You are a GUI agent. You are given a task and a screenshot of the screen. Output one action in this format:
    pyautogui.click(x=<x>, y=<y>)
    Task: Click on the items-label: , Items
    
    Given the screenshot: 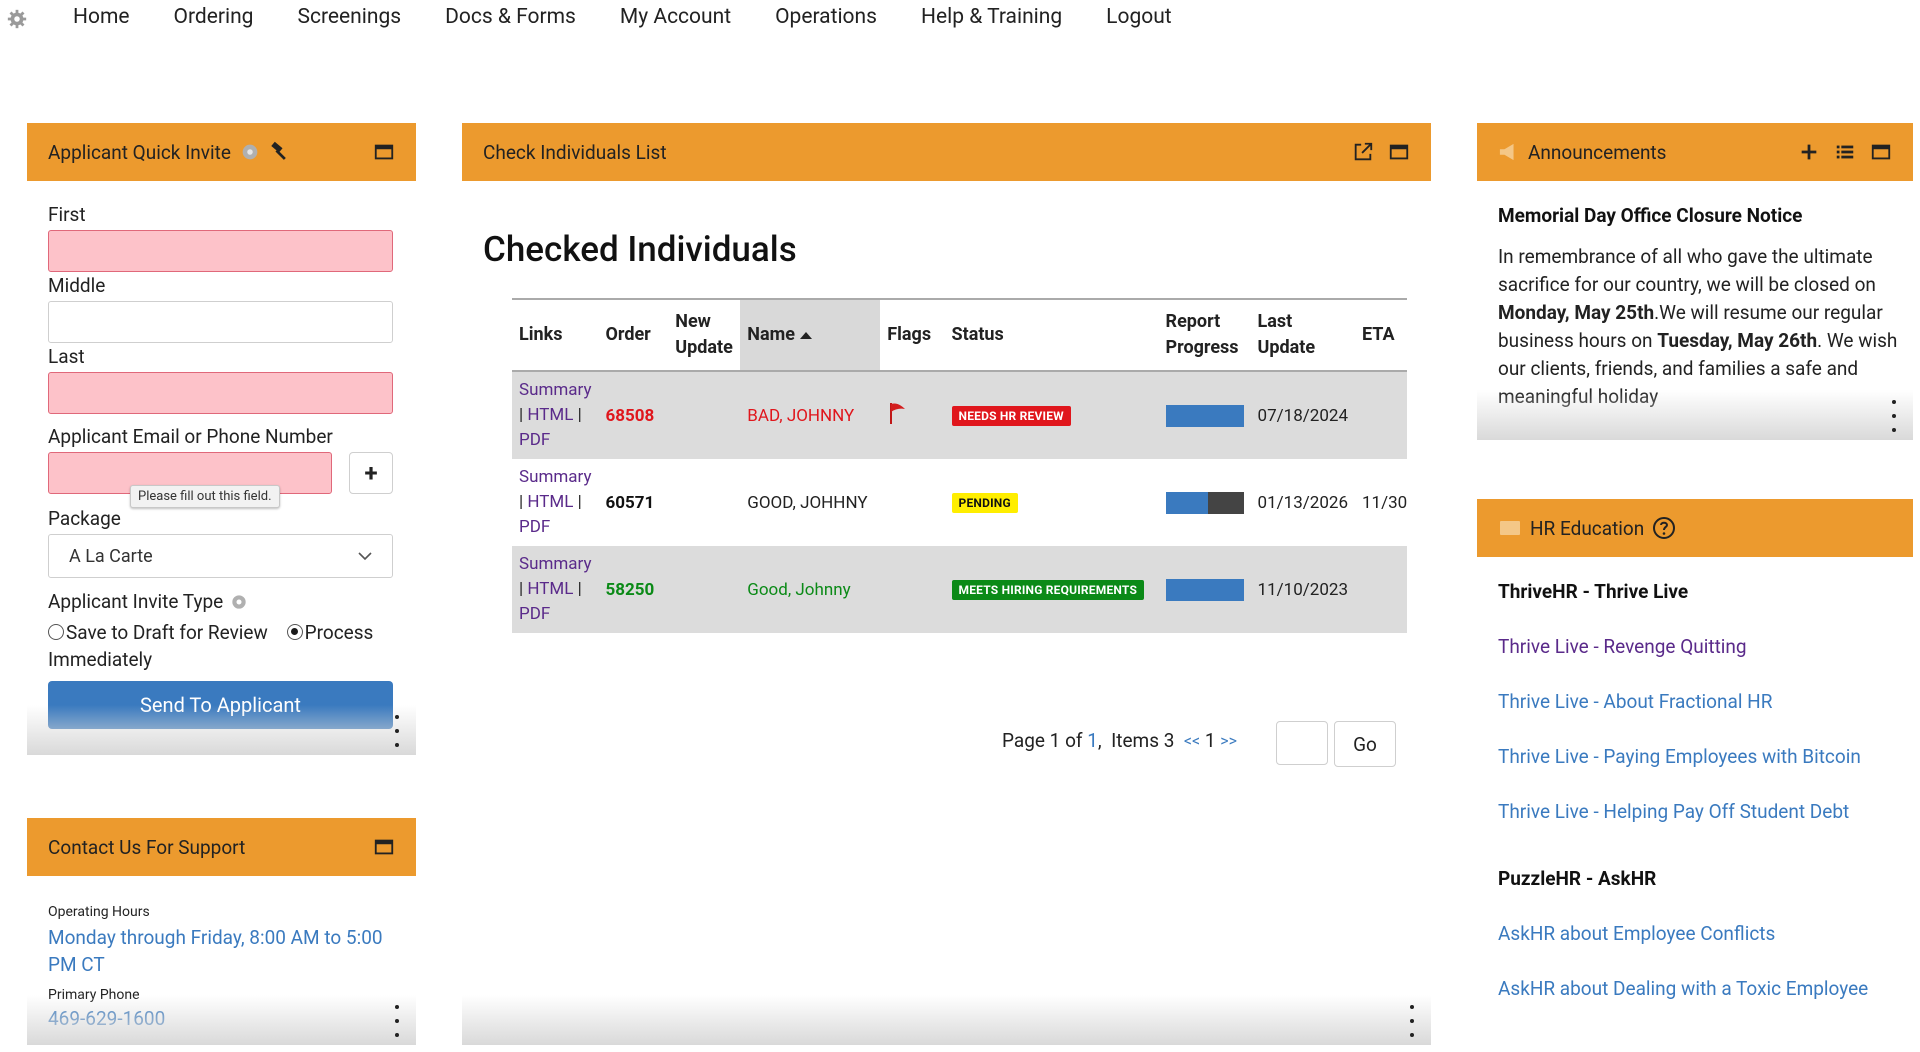 What is the action you would take?
    pyautogui.click(x=1128, y=740)
    